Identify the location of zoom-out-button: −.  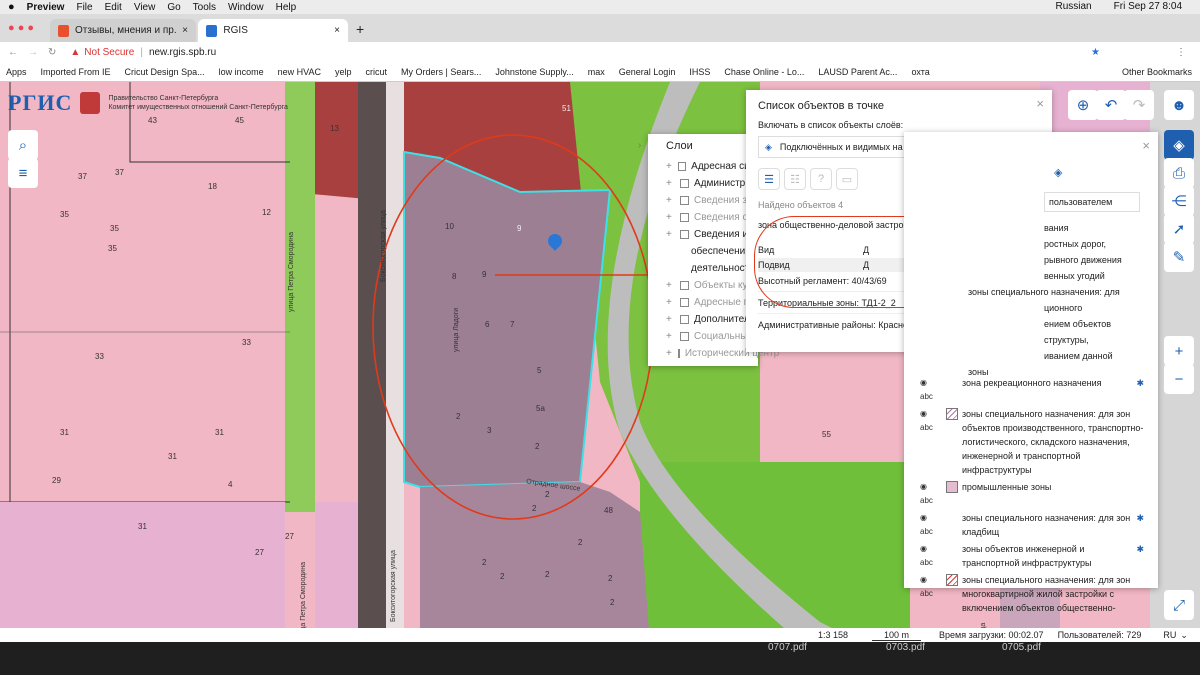
(1179, 379).